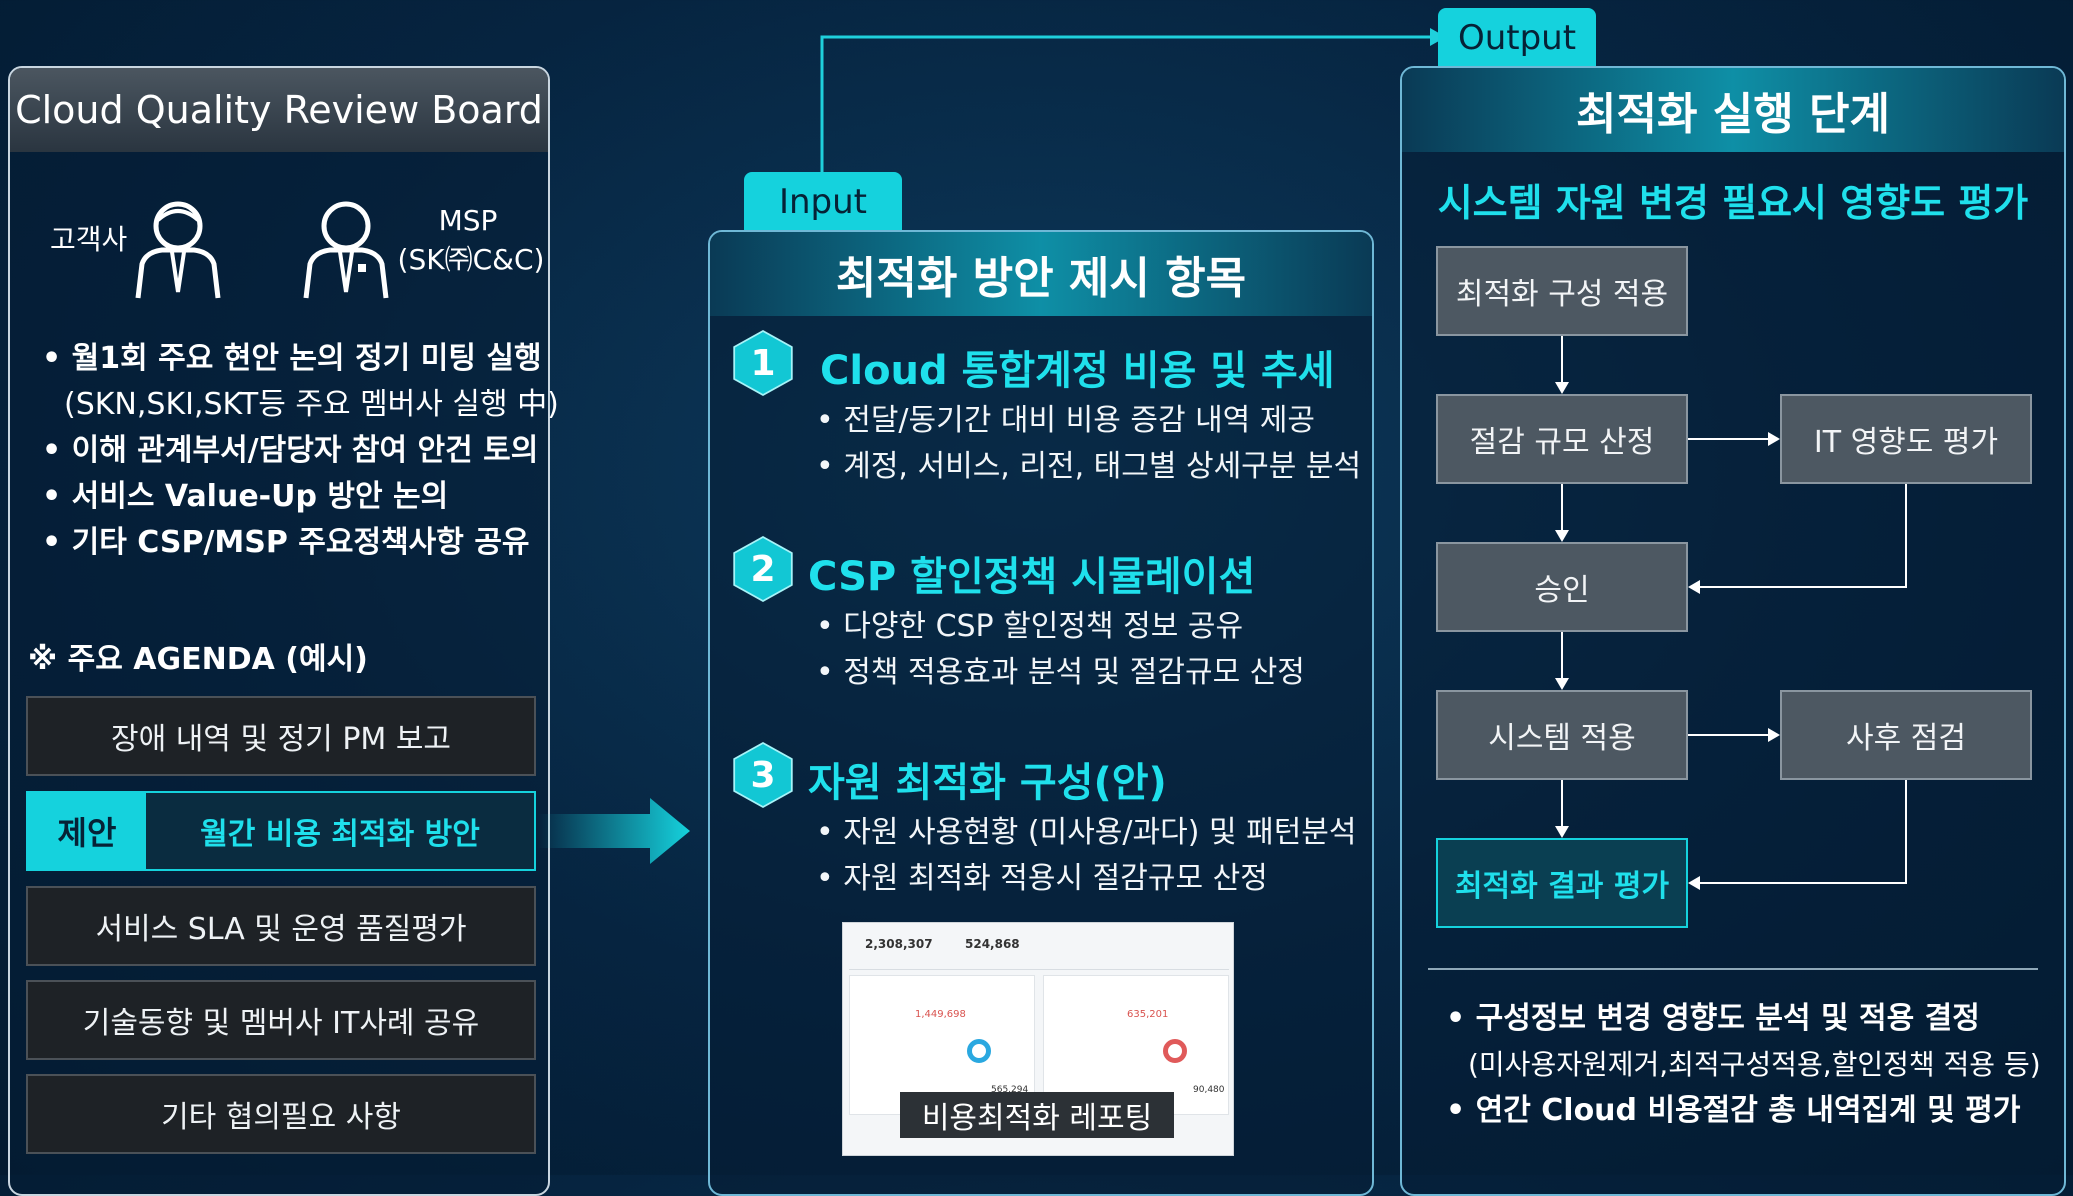  What do you see at coordinates (1733, 969) in the screenshot?
I see `right-divider` at bounding box center [1733, 969].